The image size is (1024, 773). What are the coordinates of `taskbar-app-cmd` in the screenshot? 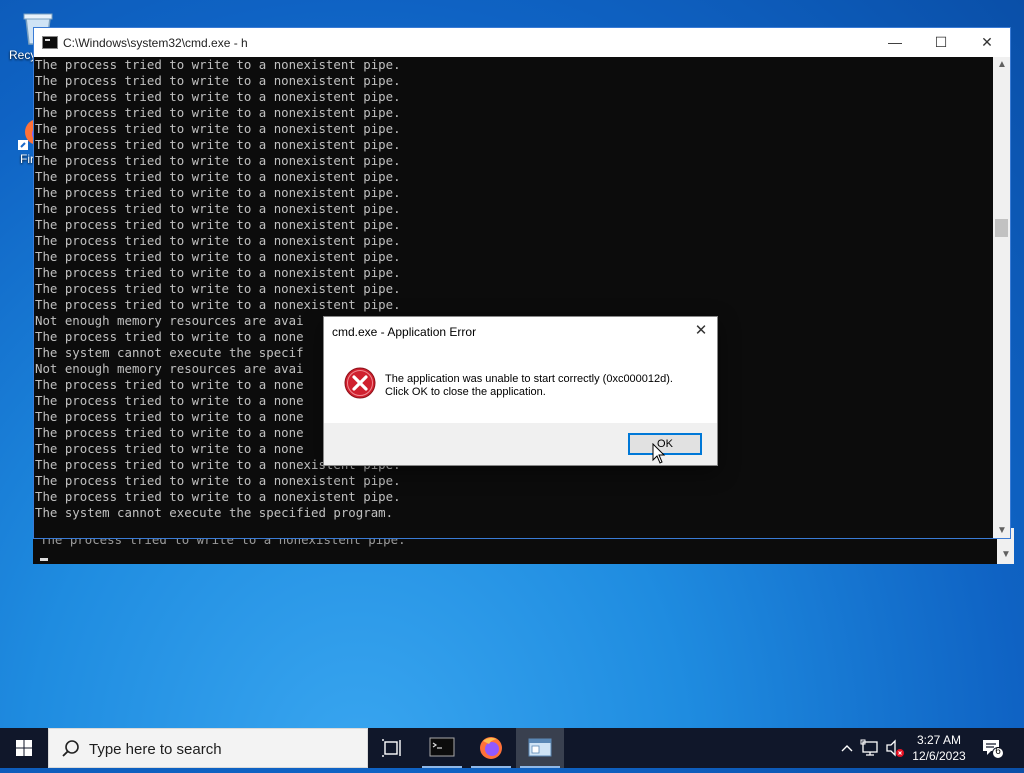 It's located at (442, 748).